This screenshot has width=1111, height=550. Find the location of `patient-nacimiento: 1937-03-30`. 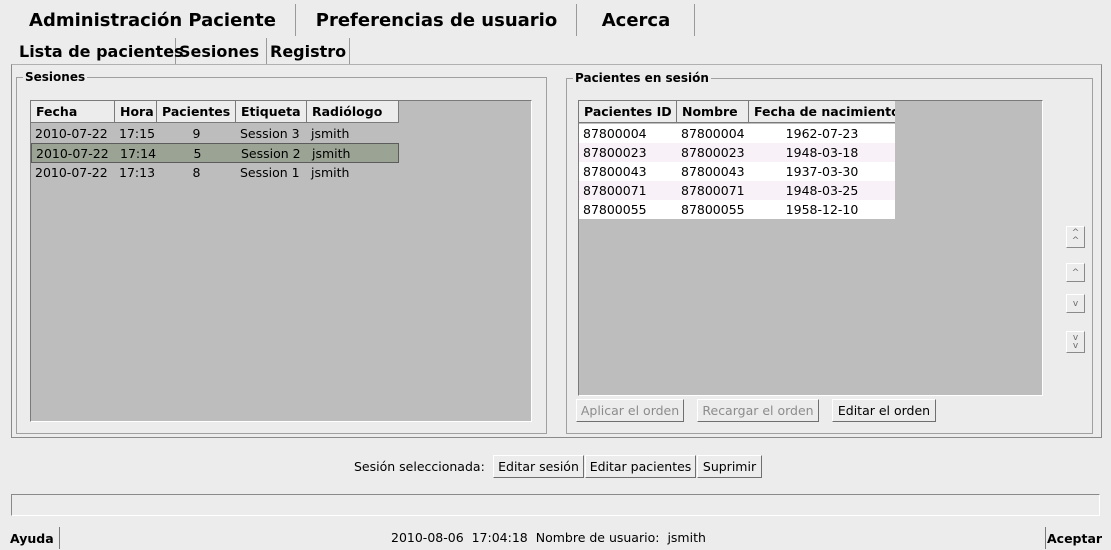

patient-nacimiento: 1937-03-30 is located at coordinates (822, 171).